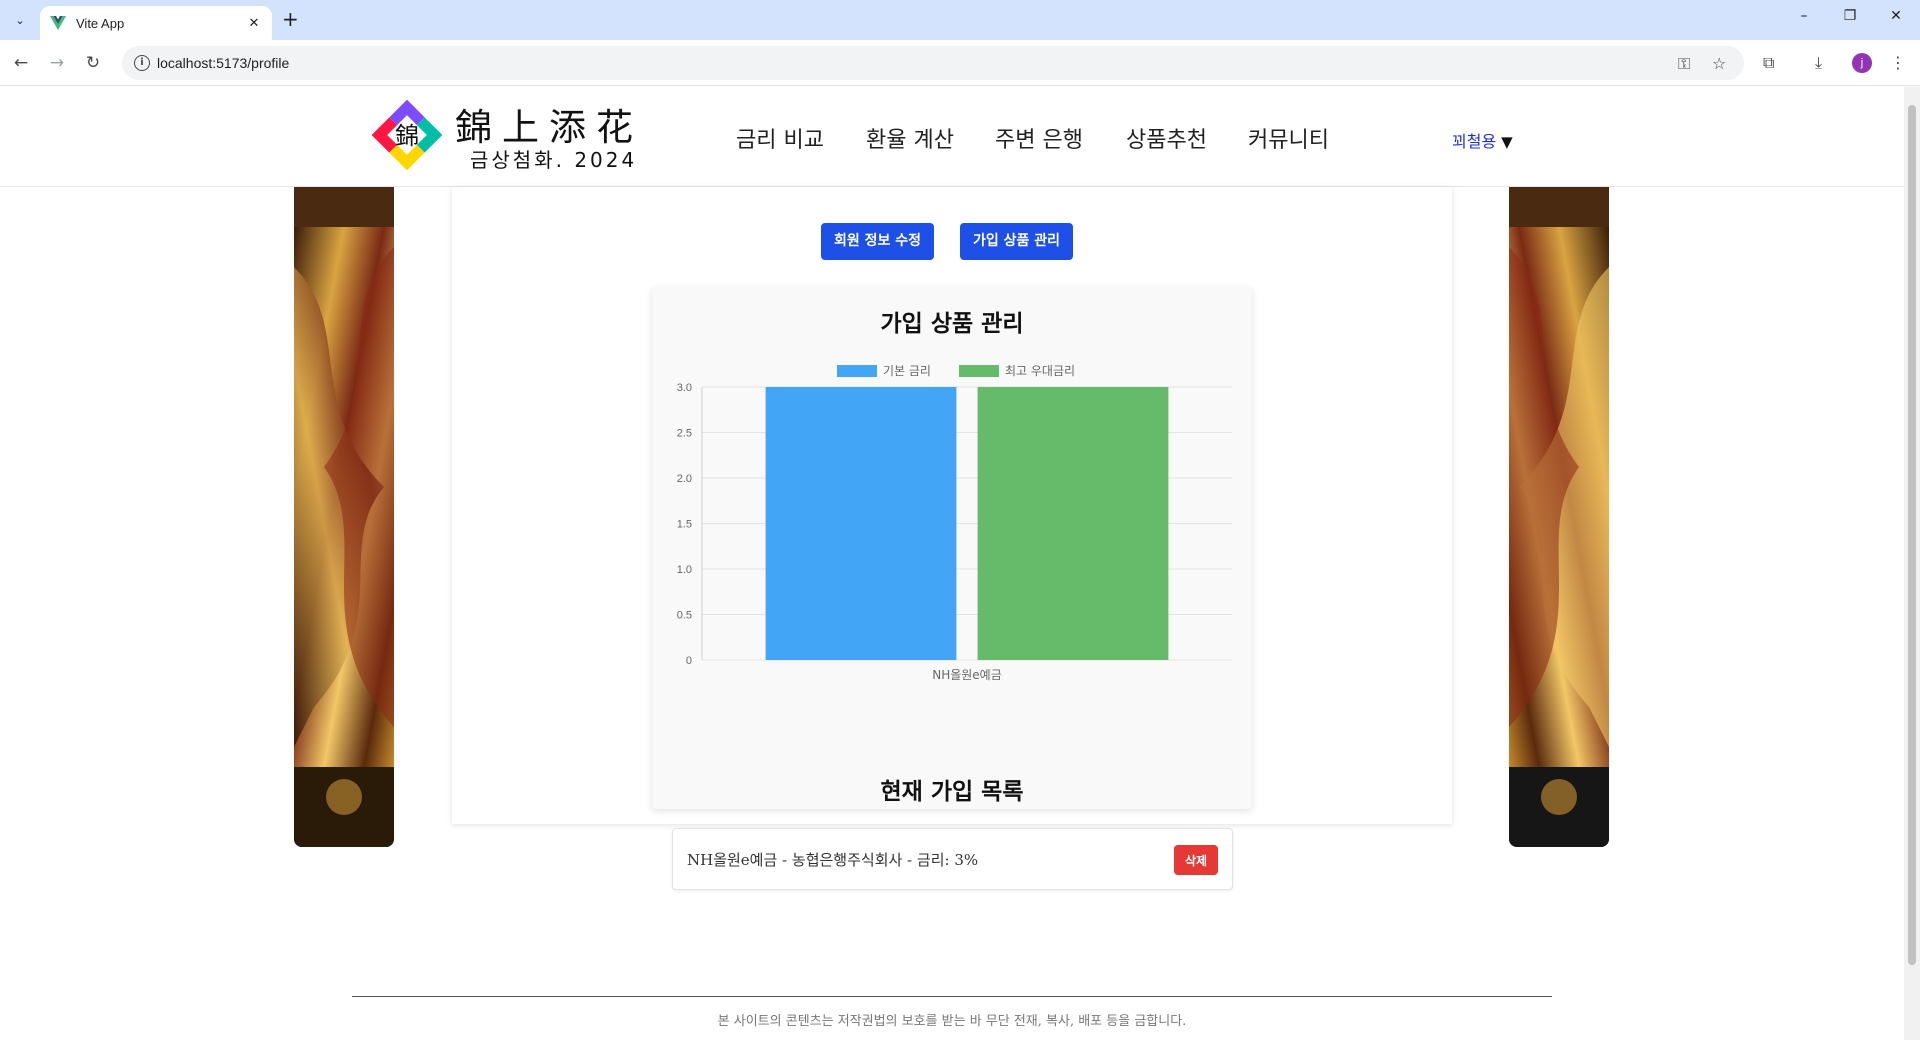 Image resolution: width=1920 pixels, height=1040 pixels. What do you see at coordinates (57, 63) in the screenshot?
I see `forward-icon: →` at bounding box center [57, 63].